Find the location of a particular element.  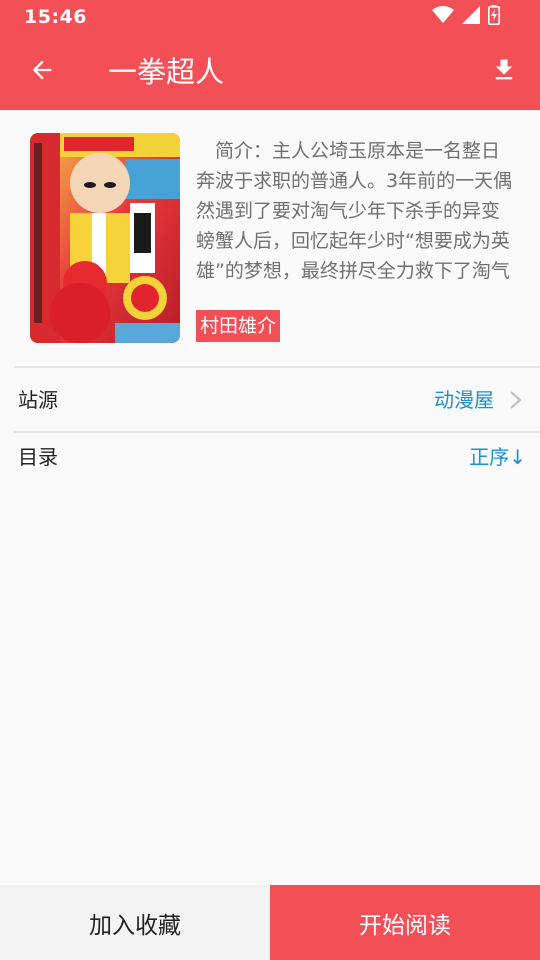

status-time: 15:46 is located at coordinates (55, 17).